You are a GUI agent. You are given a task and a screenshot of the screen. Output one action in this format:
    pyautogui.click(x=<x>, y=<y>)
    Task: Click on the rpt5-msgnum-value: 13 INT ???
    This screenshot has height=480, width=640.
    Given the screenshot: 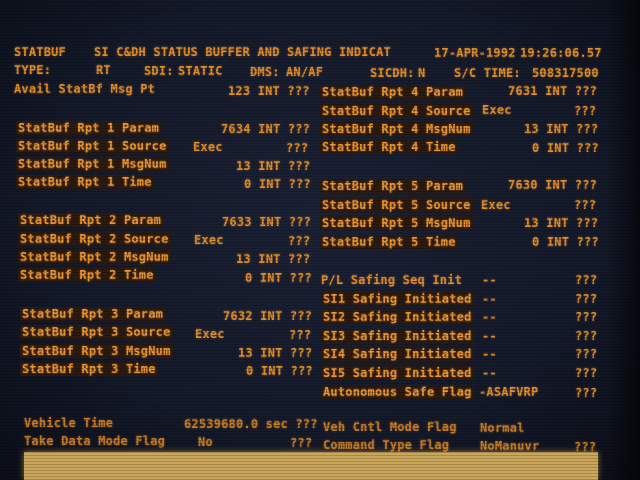 What is the action you would take?
    pyautogui.click(x=561, y=223)
    